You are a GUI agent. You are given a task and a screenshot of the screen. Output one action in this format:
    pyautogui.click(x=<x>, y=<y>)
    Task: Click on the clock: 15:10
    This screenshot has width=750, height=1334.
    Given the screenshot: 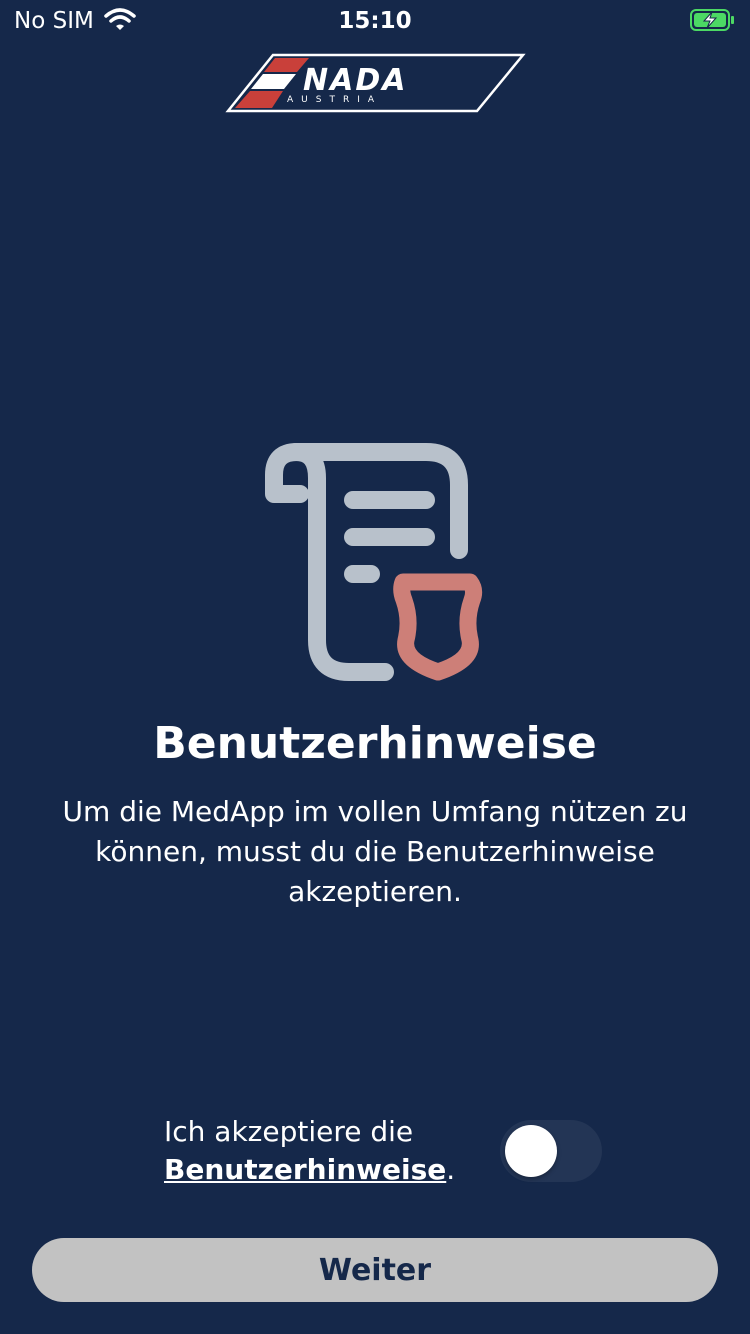 What is the action you would take?
    pyautogui.click(x=375, y=21)
    